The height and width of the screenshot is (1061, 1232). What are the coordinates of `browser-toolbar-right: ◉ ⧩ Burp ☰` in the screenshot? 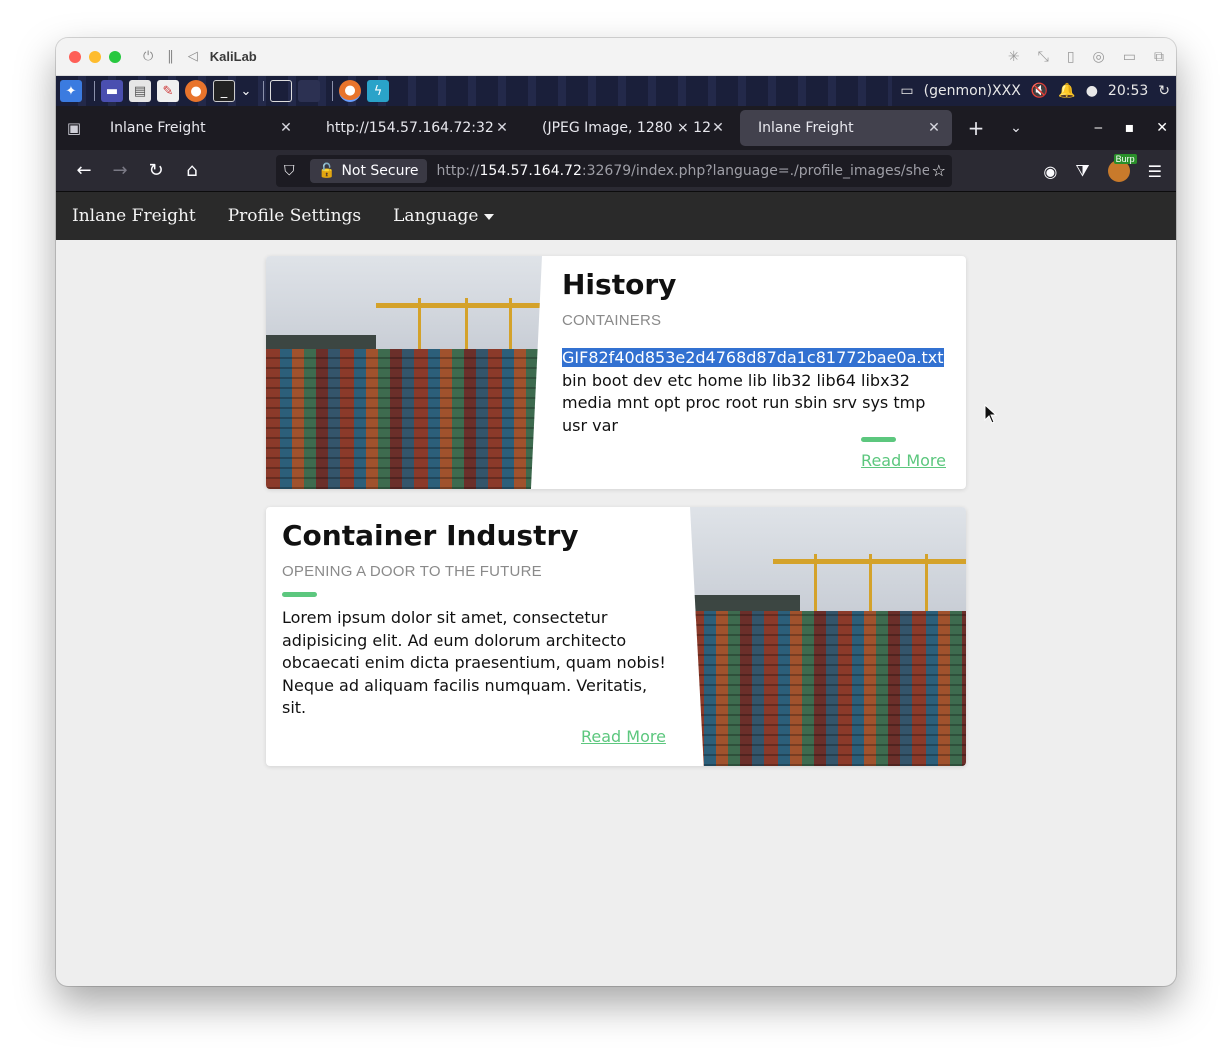 It's located at (1102, 171).